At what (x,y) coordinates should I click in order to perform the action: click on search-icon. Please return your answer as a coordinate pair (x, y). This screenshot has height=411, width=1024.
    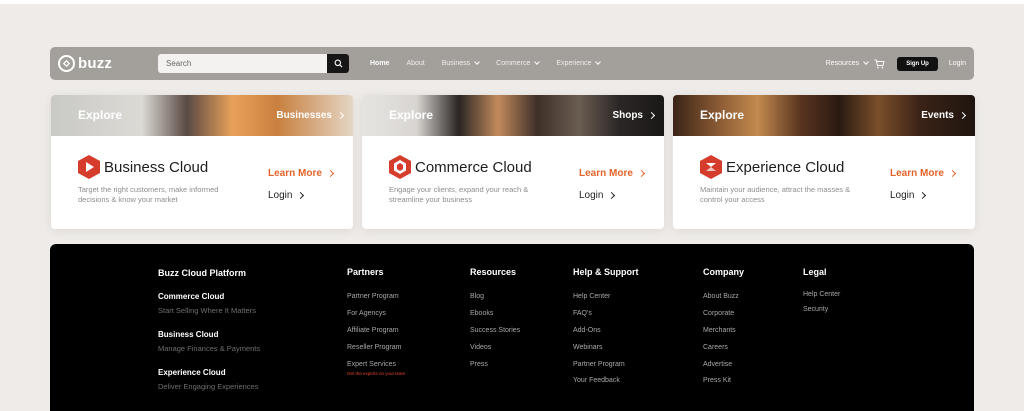
    Looking at the image, I should click on (338, 63).